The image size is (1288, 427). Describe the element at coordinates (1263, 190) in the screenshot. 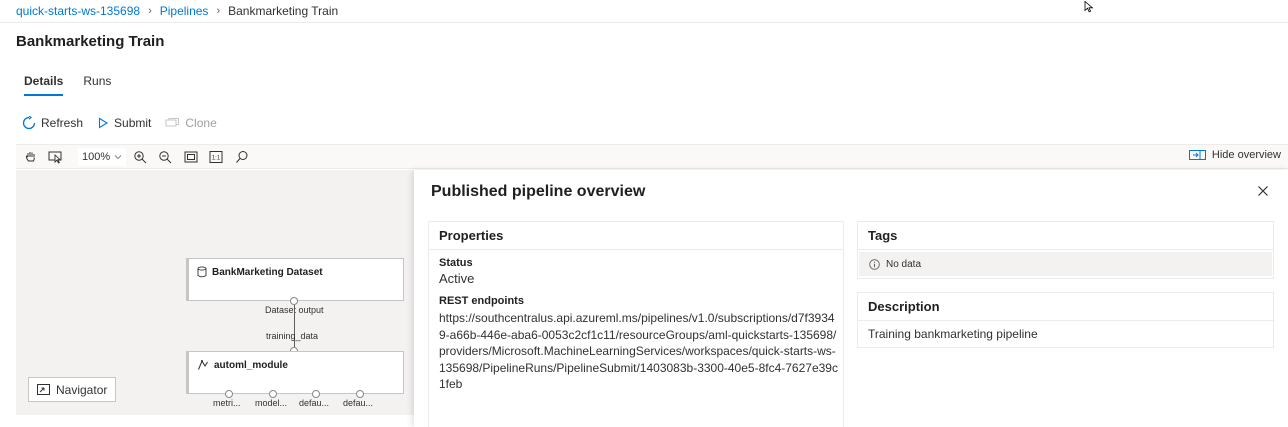

I see `close-icon` at that location.